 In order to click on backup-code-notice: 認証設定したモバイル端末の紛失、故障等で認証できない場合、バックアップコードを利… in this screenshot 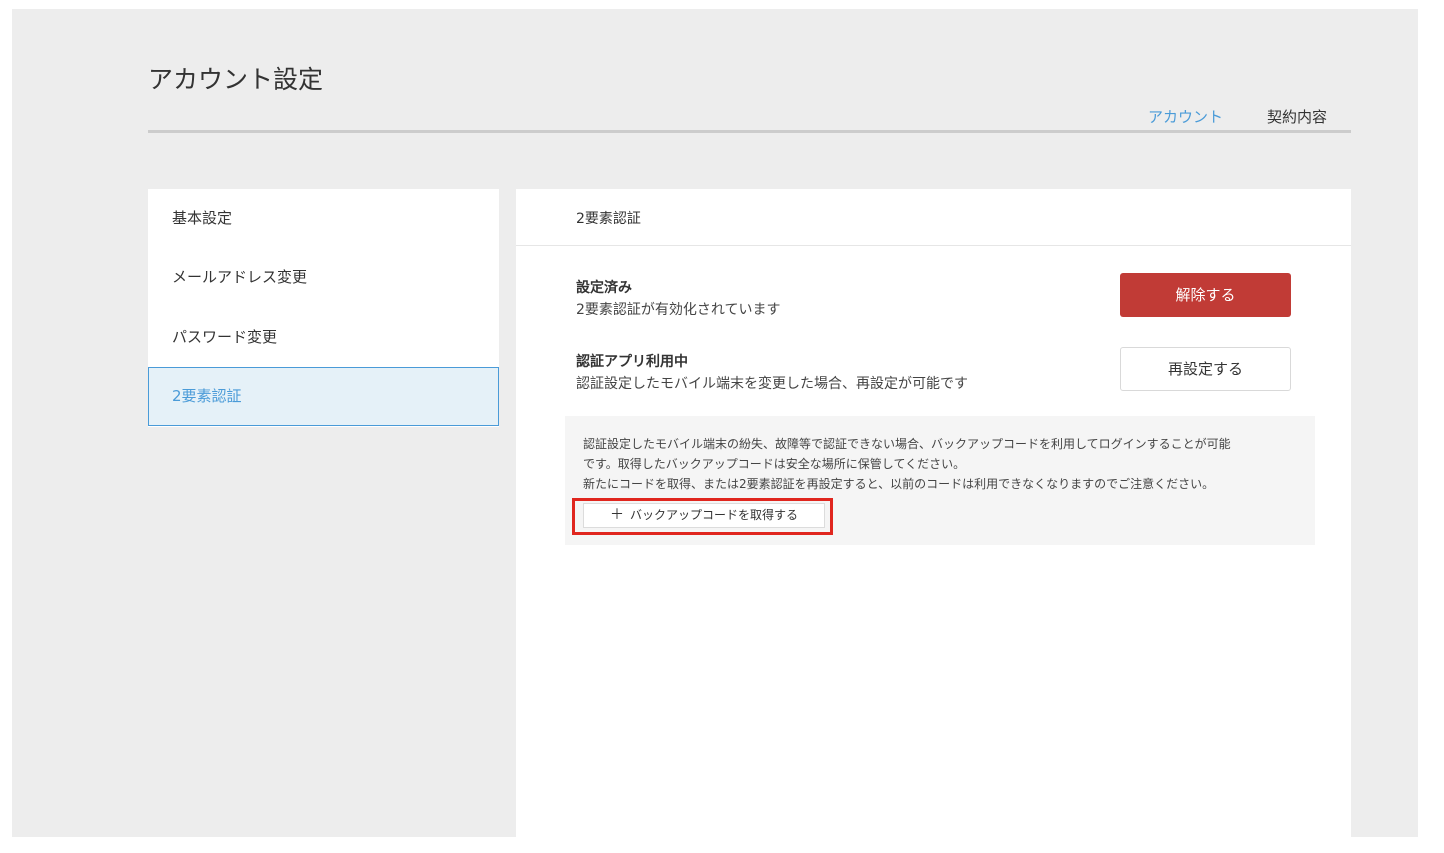, I will do `click(940, 480)`.